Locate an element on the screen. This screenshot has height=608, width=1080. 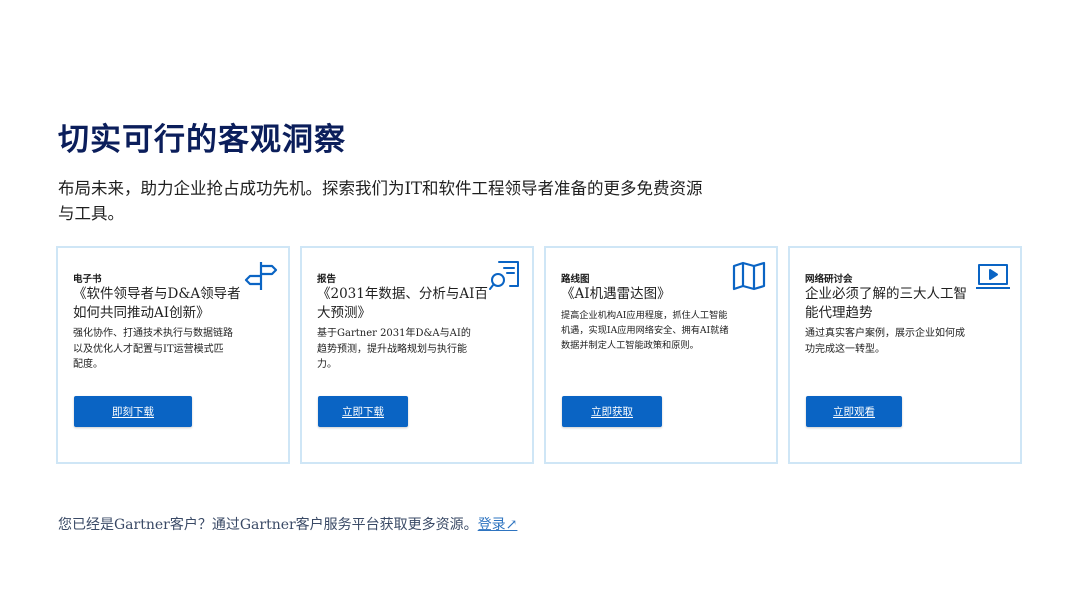
card-title: 《软件领导者与D&A领导者如何共同推动AI创新》 is located at coordinates (157, 303).